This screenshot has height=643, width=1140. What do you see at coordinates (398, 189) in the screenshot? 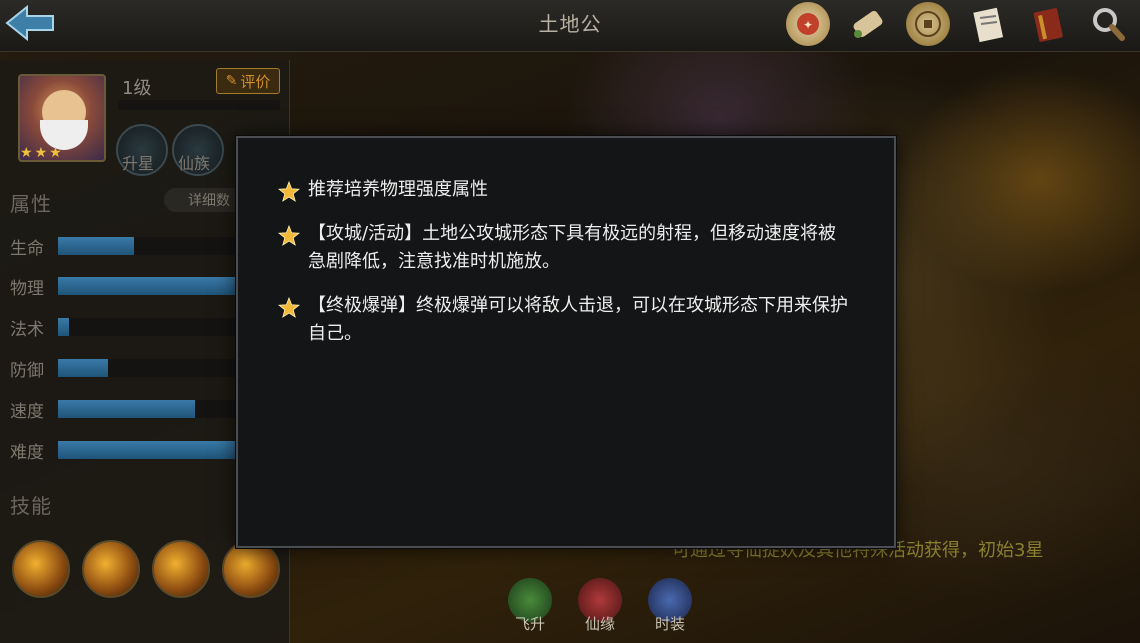
I see `tip-text: 推荐培养物理强度属性` at bounding box center [398, 189].